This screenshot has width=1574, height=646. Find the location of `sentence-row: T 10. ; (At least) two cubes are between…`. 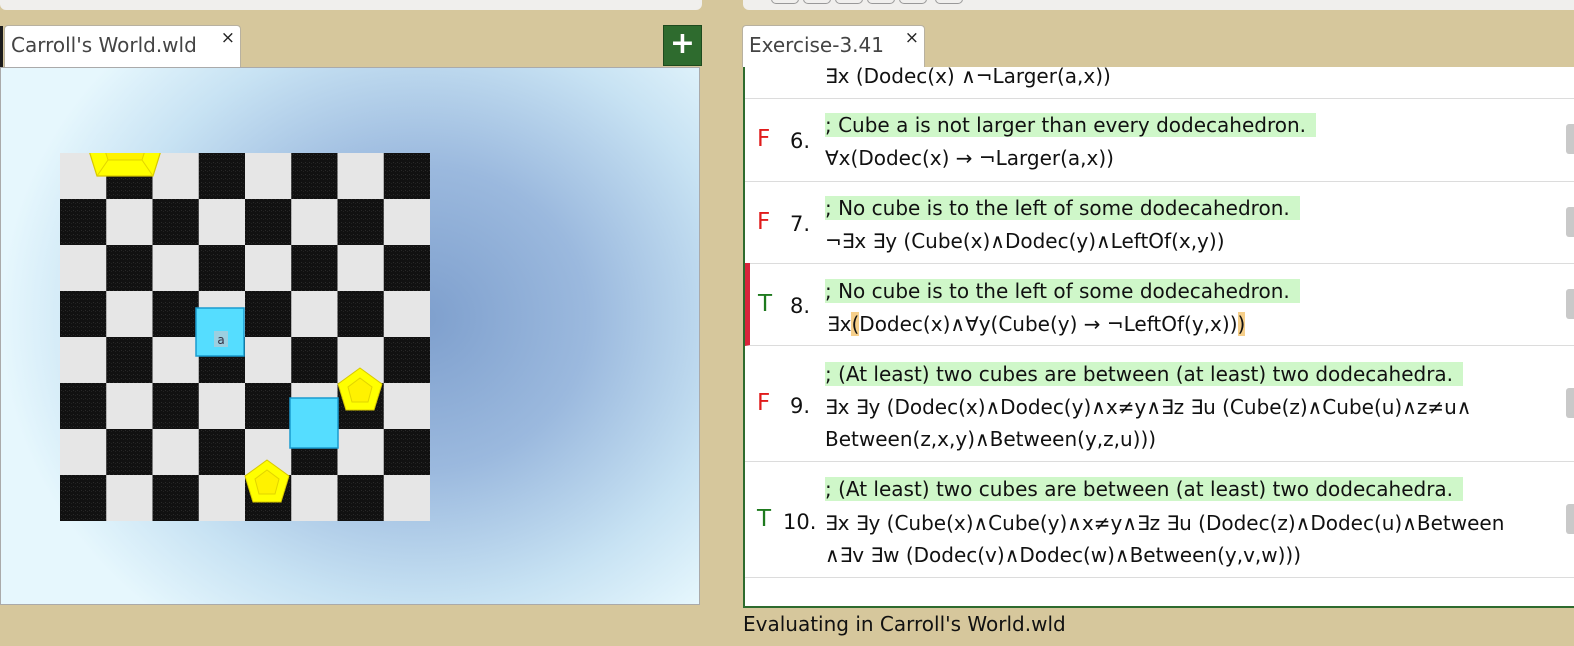

sentence-row: T 10. ; (At least) two cubes are between… is located at coordinates (1159, 519).